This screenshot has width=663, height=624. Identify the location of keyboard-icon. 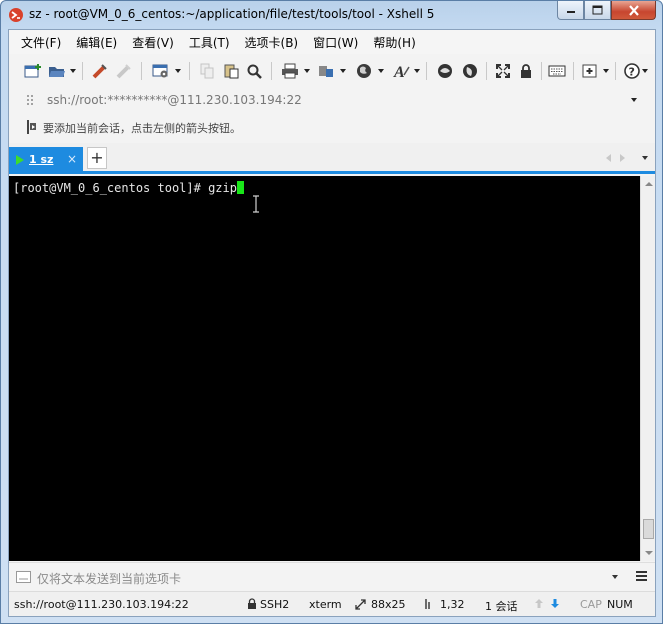
(557, 71).